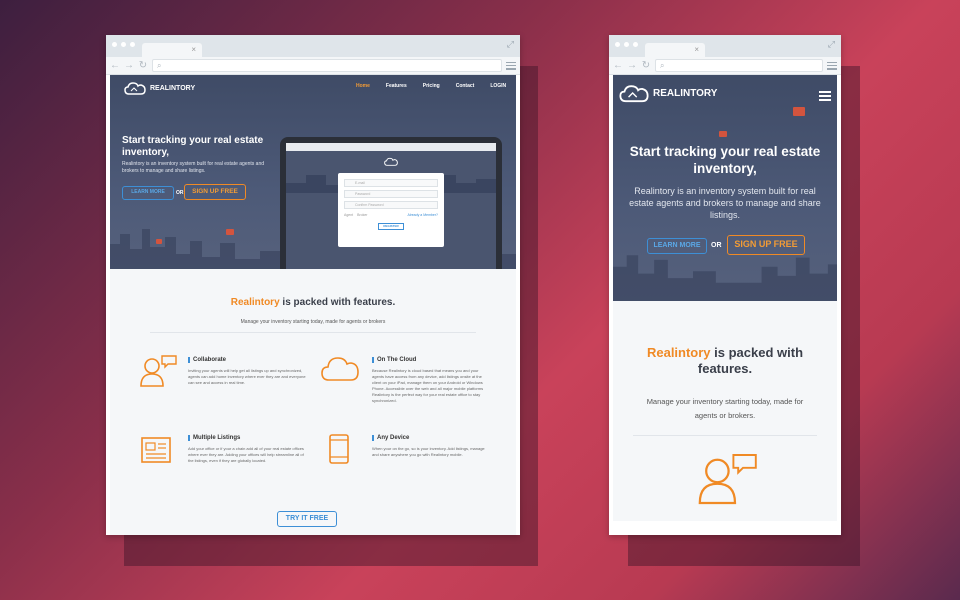 This screenshot has height=600, width=960. What do you see at coordinates (391, 183) in the screenshot?
I see `email-field: E-mail` at bounding box center [391, 183].